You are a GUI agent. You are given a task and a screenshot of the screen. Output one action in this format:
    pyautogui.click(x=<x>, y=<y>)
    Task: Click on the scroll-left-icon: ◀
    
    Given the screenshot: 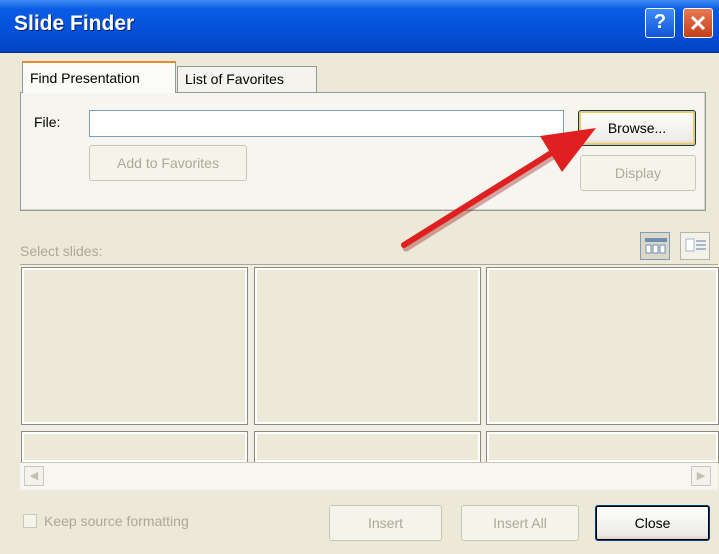 What is the action you would take?
    pyautogui.click(x=34, y=476)
    